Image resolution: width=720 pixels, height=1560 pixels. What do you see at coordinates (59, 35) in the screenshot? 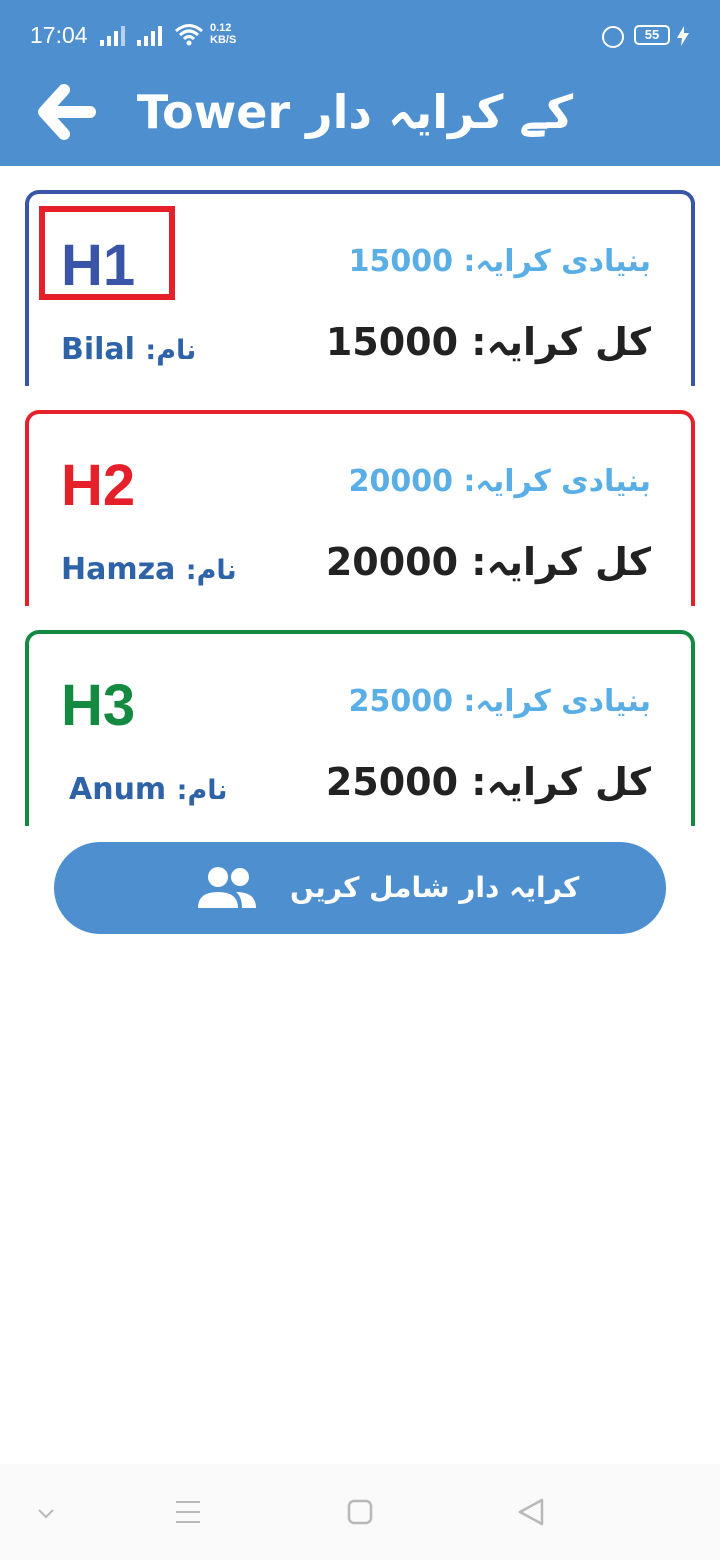
I see `clock: 17:04` at bounding box center [59, 35].